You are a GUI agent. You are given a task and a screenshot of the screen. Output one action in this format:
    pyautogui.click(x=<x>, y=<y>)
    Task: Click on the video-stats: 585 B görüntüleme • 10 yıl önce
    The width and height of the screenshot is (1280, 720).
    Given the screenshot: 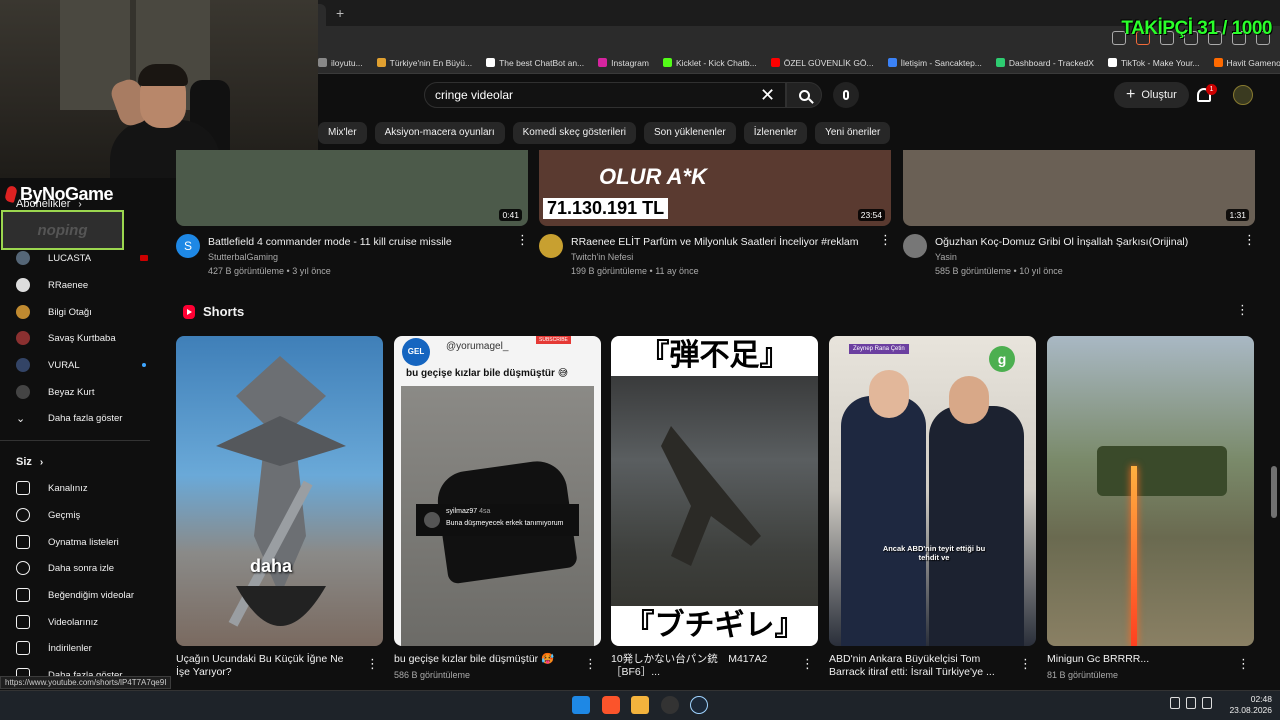 What is the action you would take?
    pyautogui.click(x=999, y=271)
    